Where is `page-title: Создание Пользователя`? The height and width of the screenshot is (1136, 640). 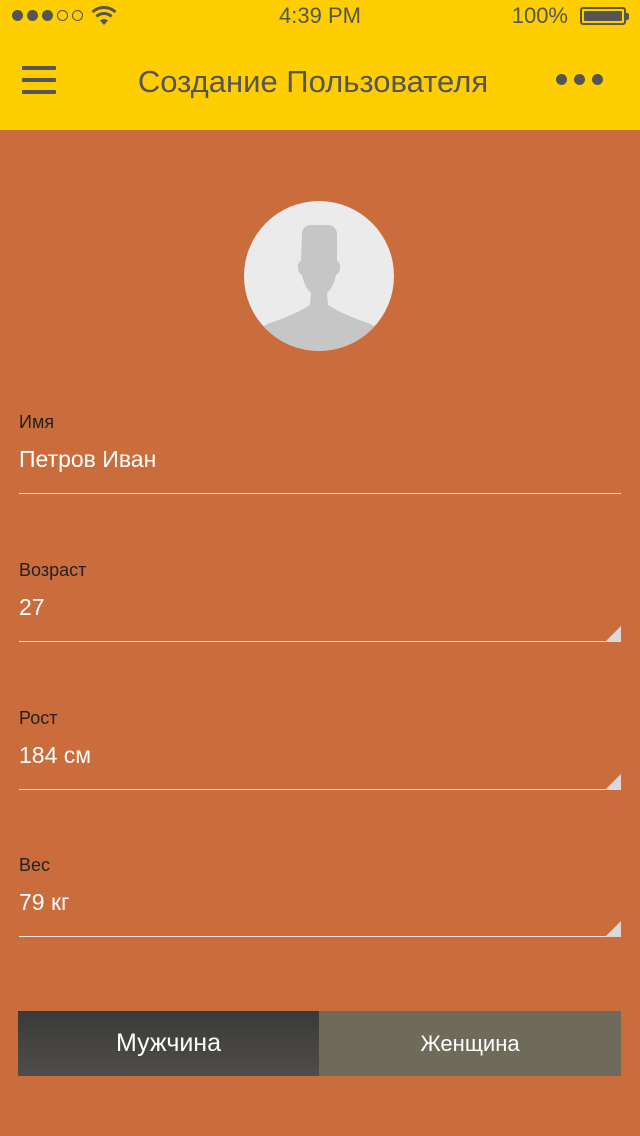
page-title: Создание Пользователя is located at coordinates (313, 81).